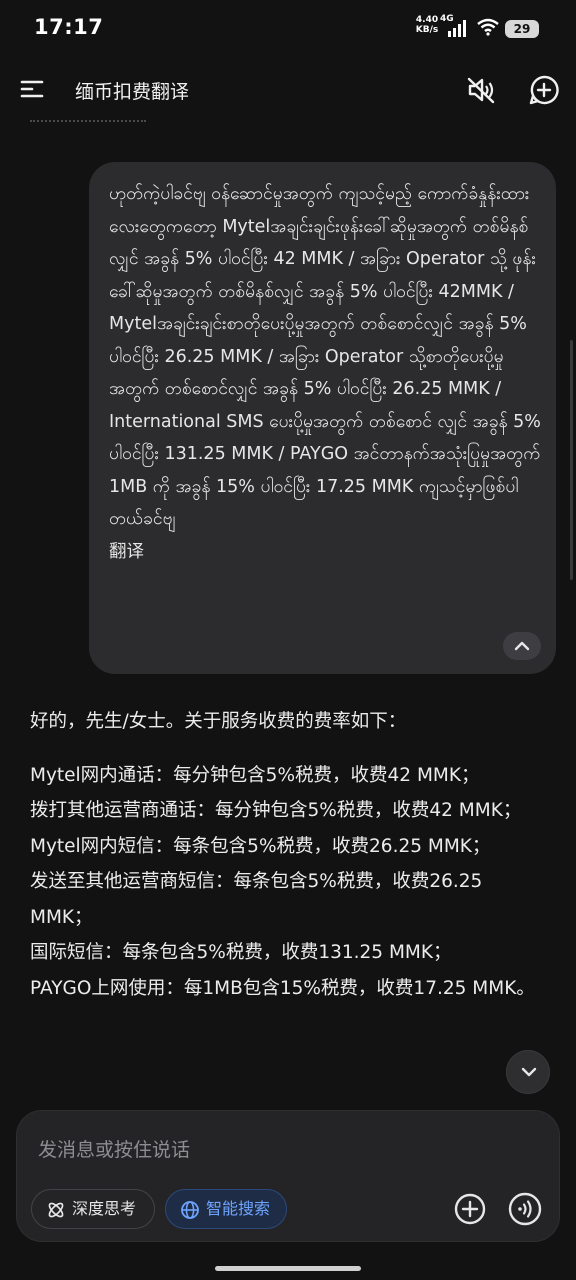 The width and height of the screenshot is (576, 1280). What do you see at coordinates (132, 92) in the screenshot?
I see `chat-title: 缅币扣费翻译` at bounding box center [132, 92].